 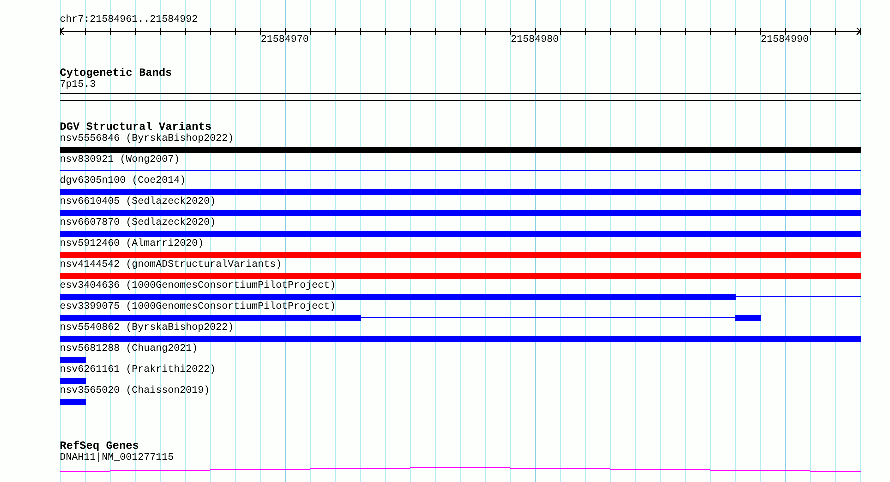 What do you see at coordinates (785, 41) in the screenshot?
I see `ruler-tick-label: 21584990` at bounding box center [785, 41].